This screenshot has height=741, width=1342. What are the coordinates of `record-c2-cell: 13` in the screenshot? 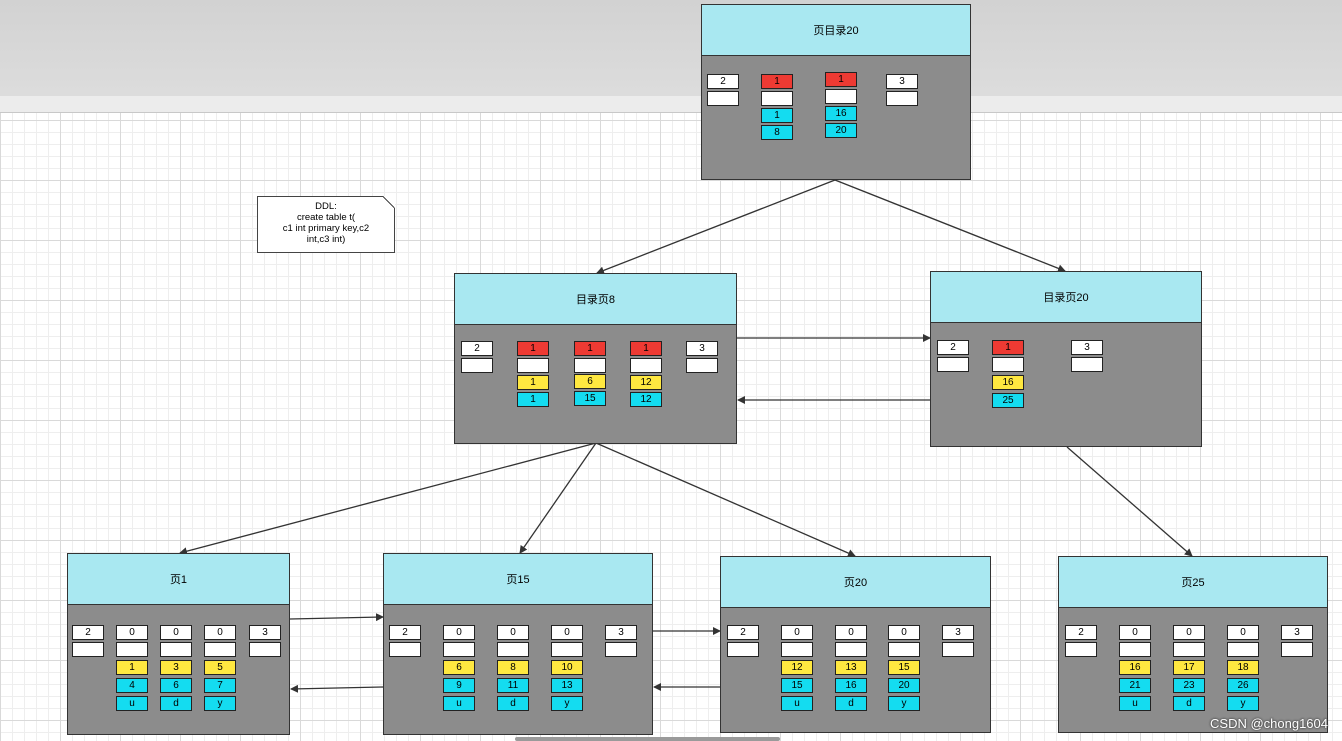 It's located at (567, 685).